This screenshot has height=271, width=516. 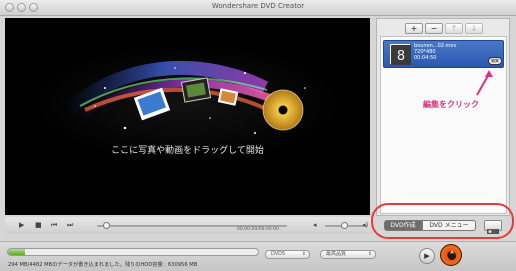 What do you see at coordinates (196, 90) in the screenshot?
I see `film-icon` at bounding box center [196, 90].